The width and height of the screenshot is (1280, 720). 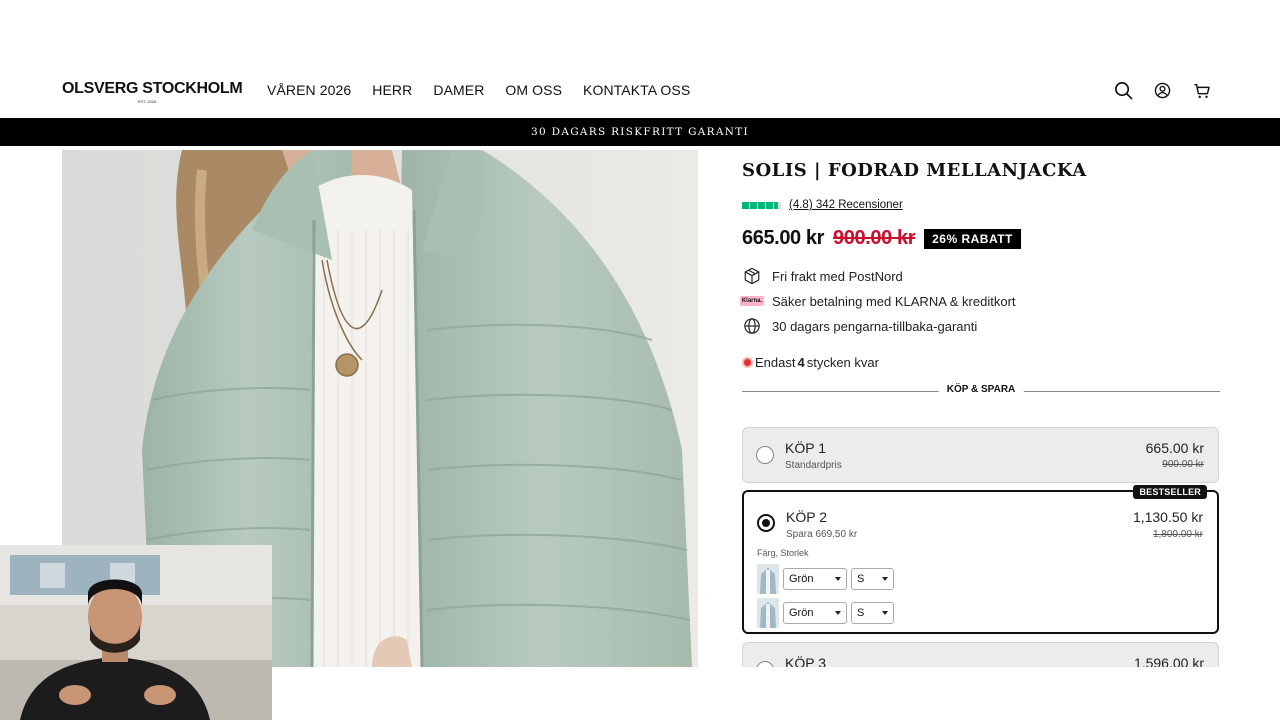 I want to click on original-price: 900.00 kr, so click(x=874, y=238).